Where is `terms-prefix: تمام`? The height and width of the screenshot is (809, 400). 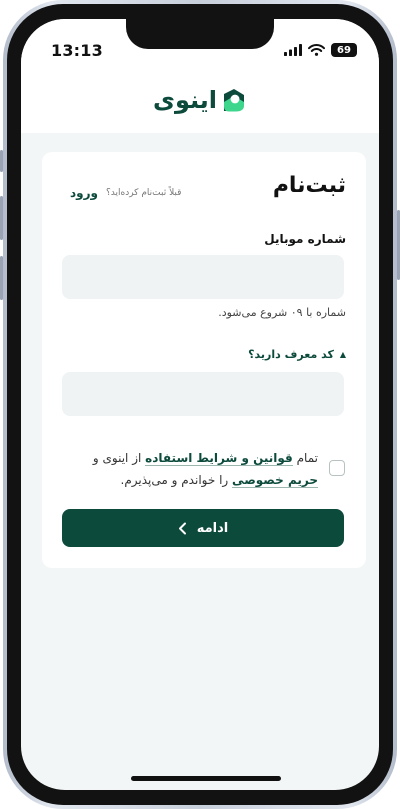
terms-prefix: تمام is located at coordinates (307, 458).